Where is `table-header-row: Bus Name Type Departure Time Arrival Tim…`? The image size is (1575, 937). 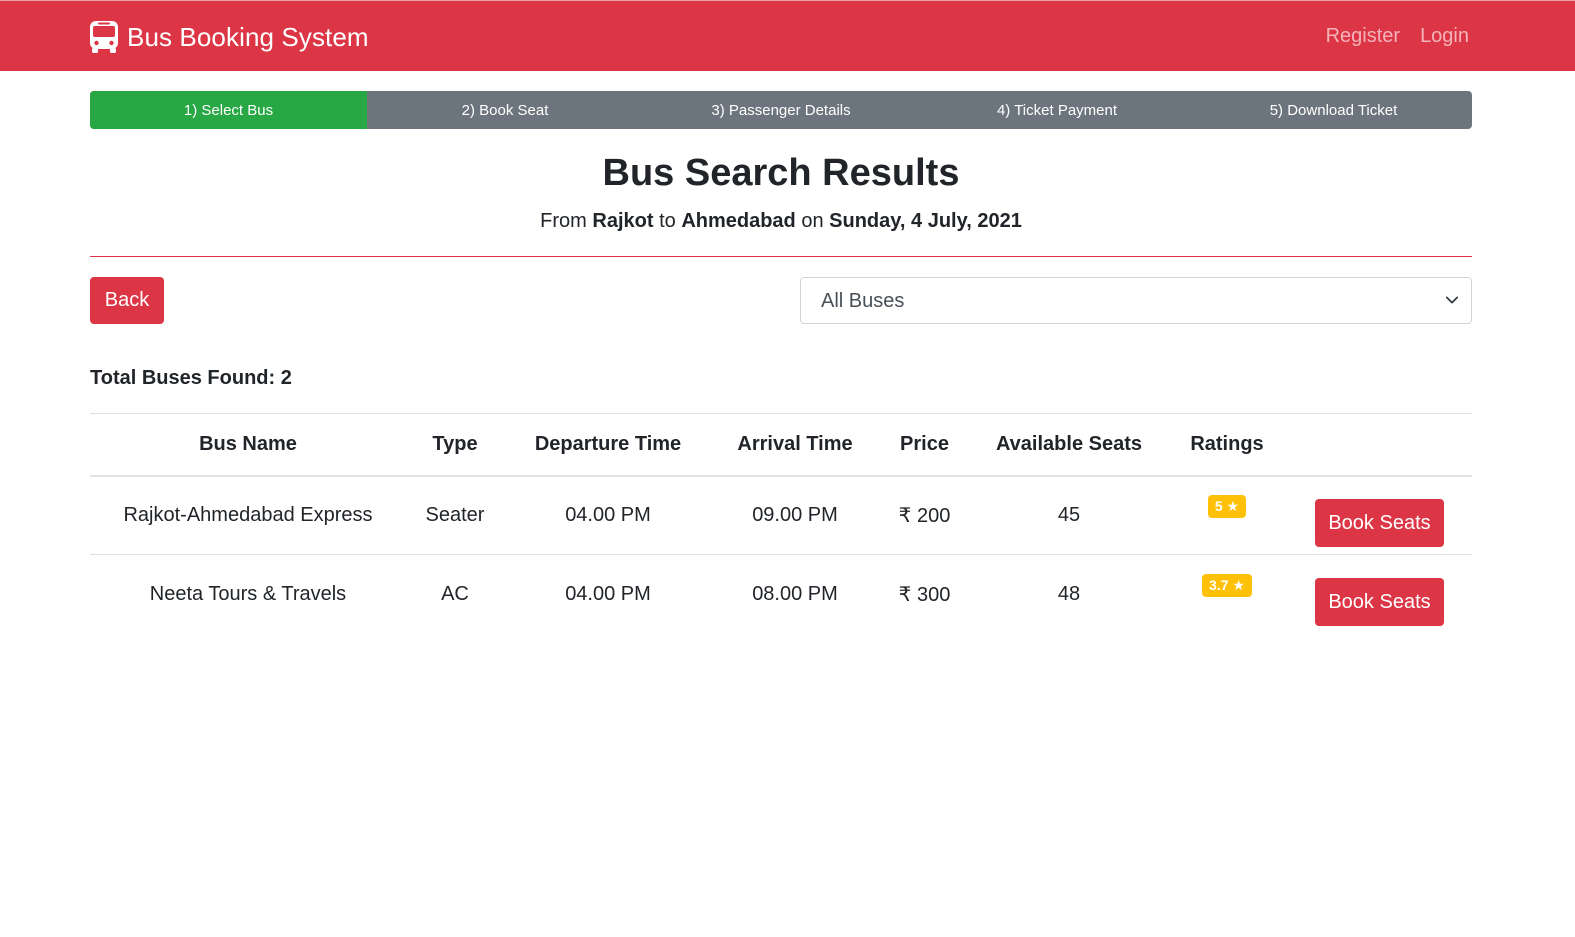 table-header-row: Bus Name Type Departure Time Arrival Tim… is located at coordinates (781, 445).